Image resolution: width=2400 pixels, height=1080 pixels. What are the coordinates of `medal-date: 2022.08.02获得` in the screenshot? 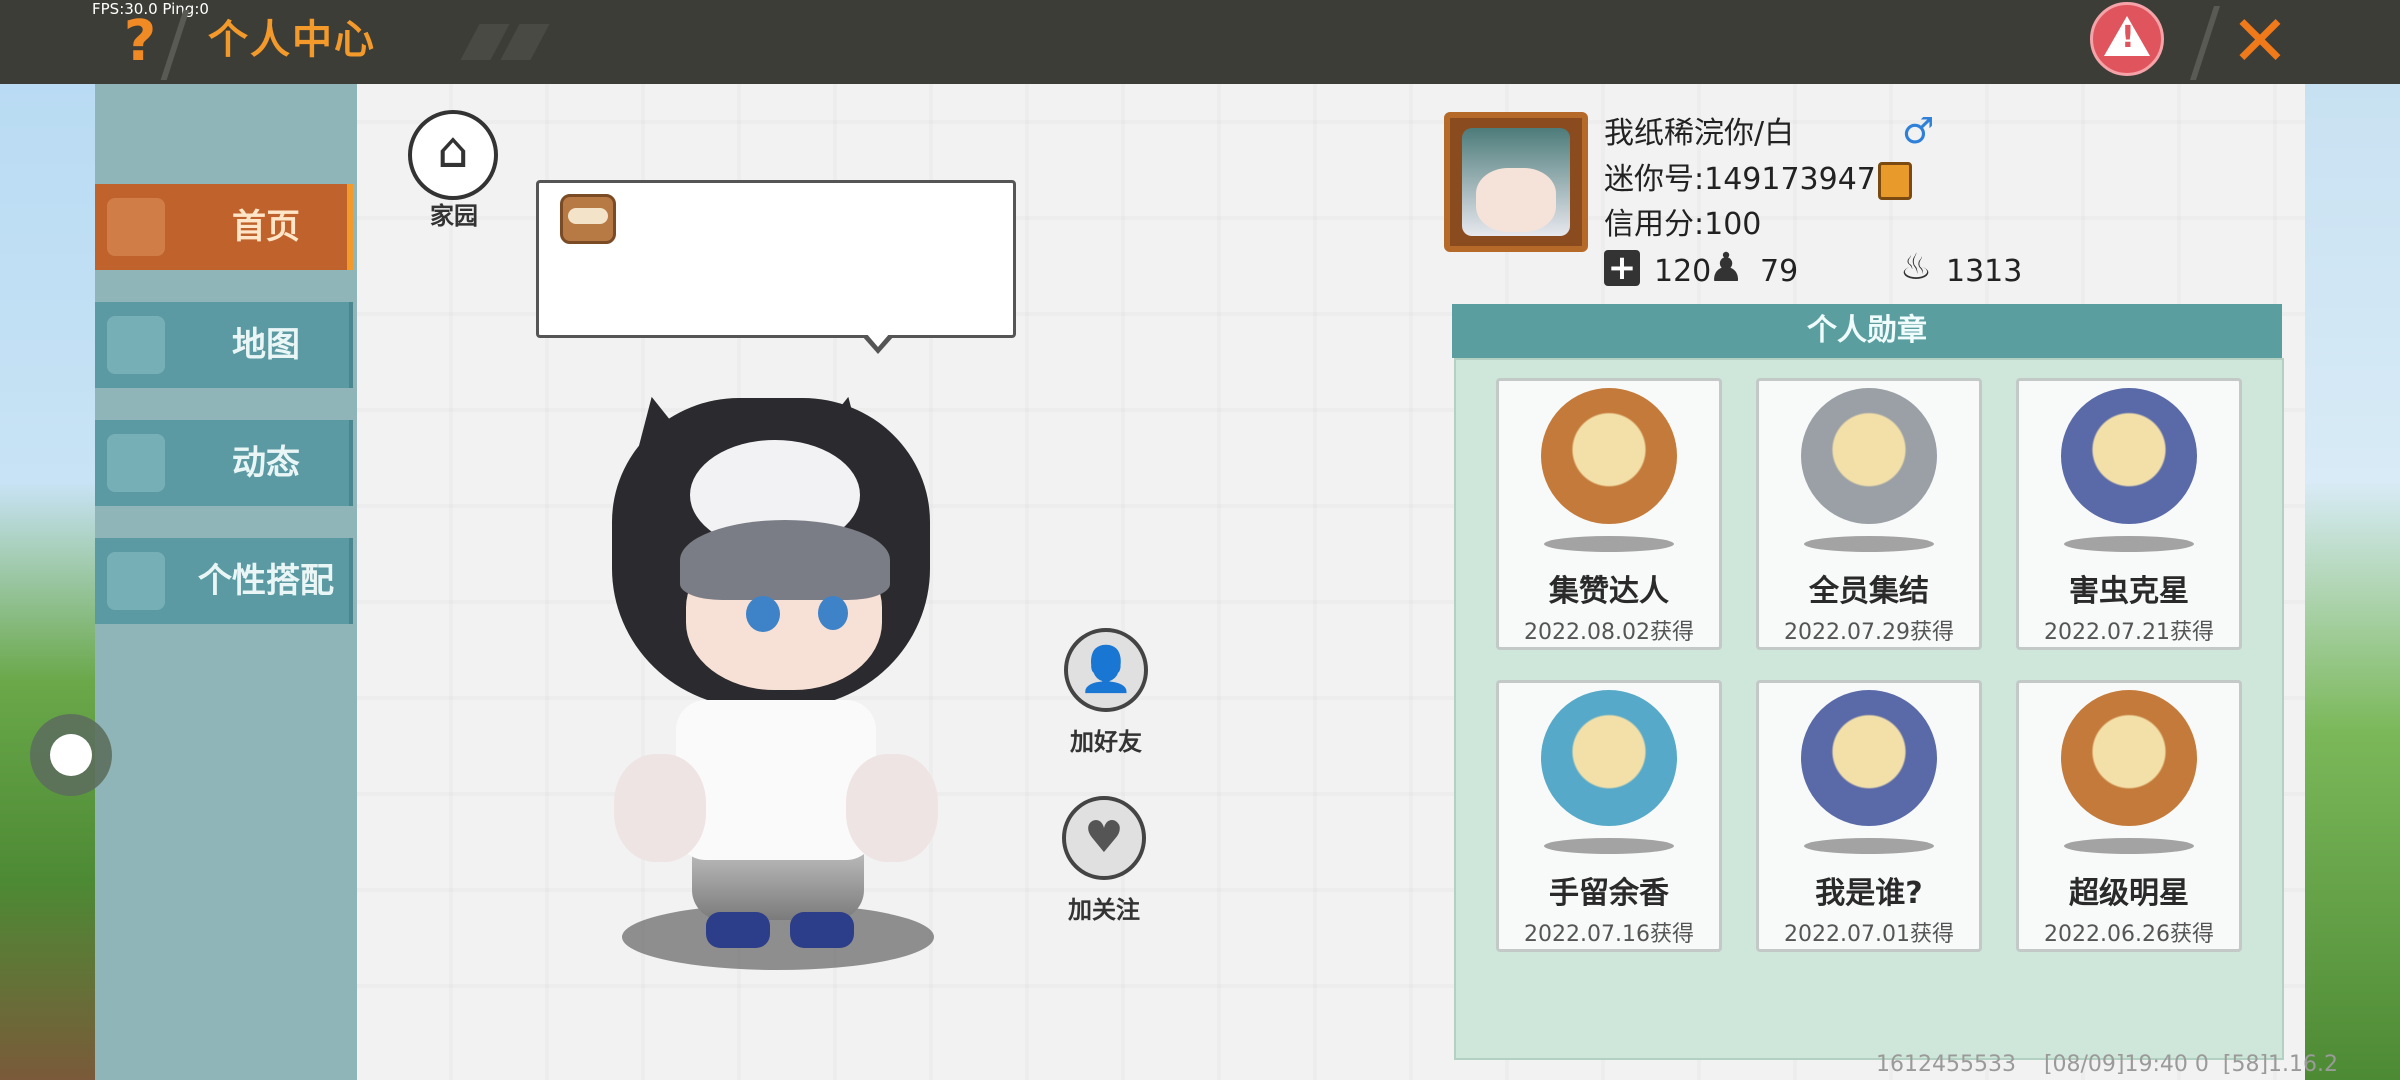 It's located at (1609, 632).